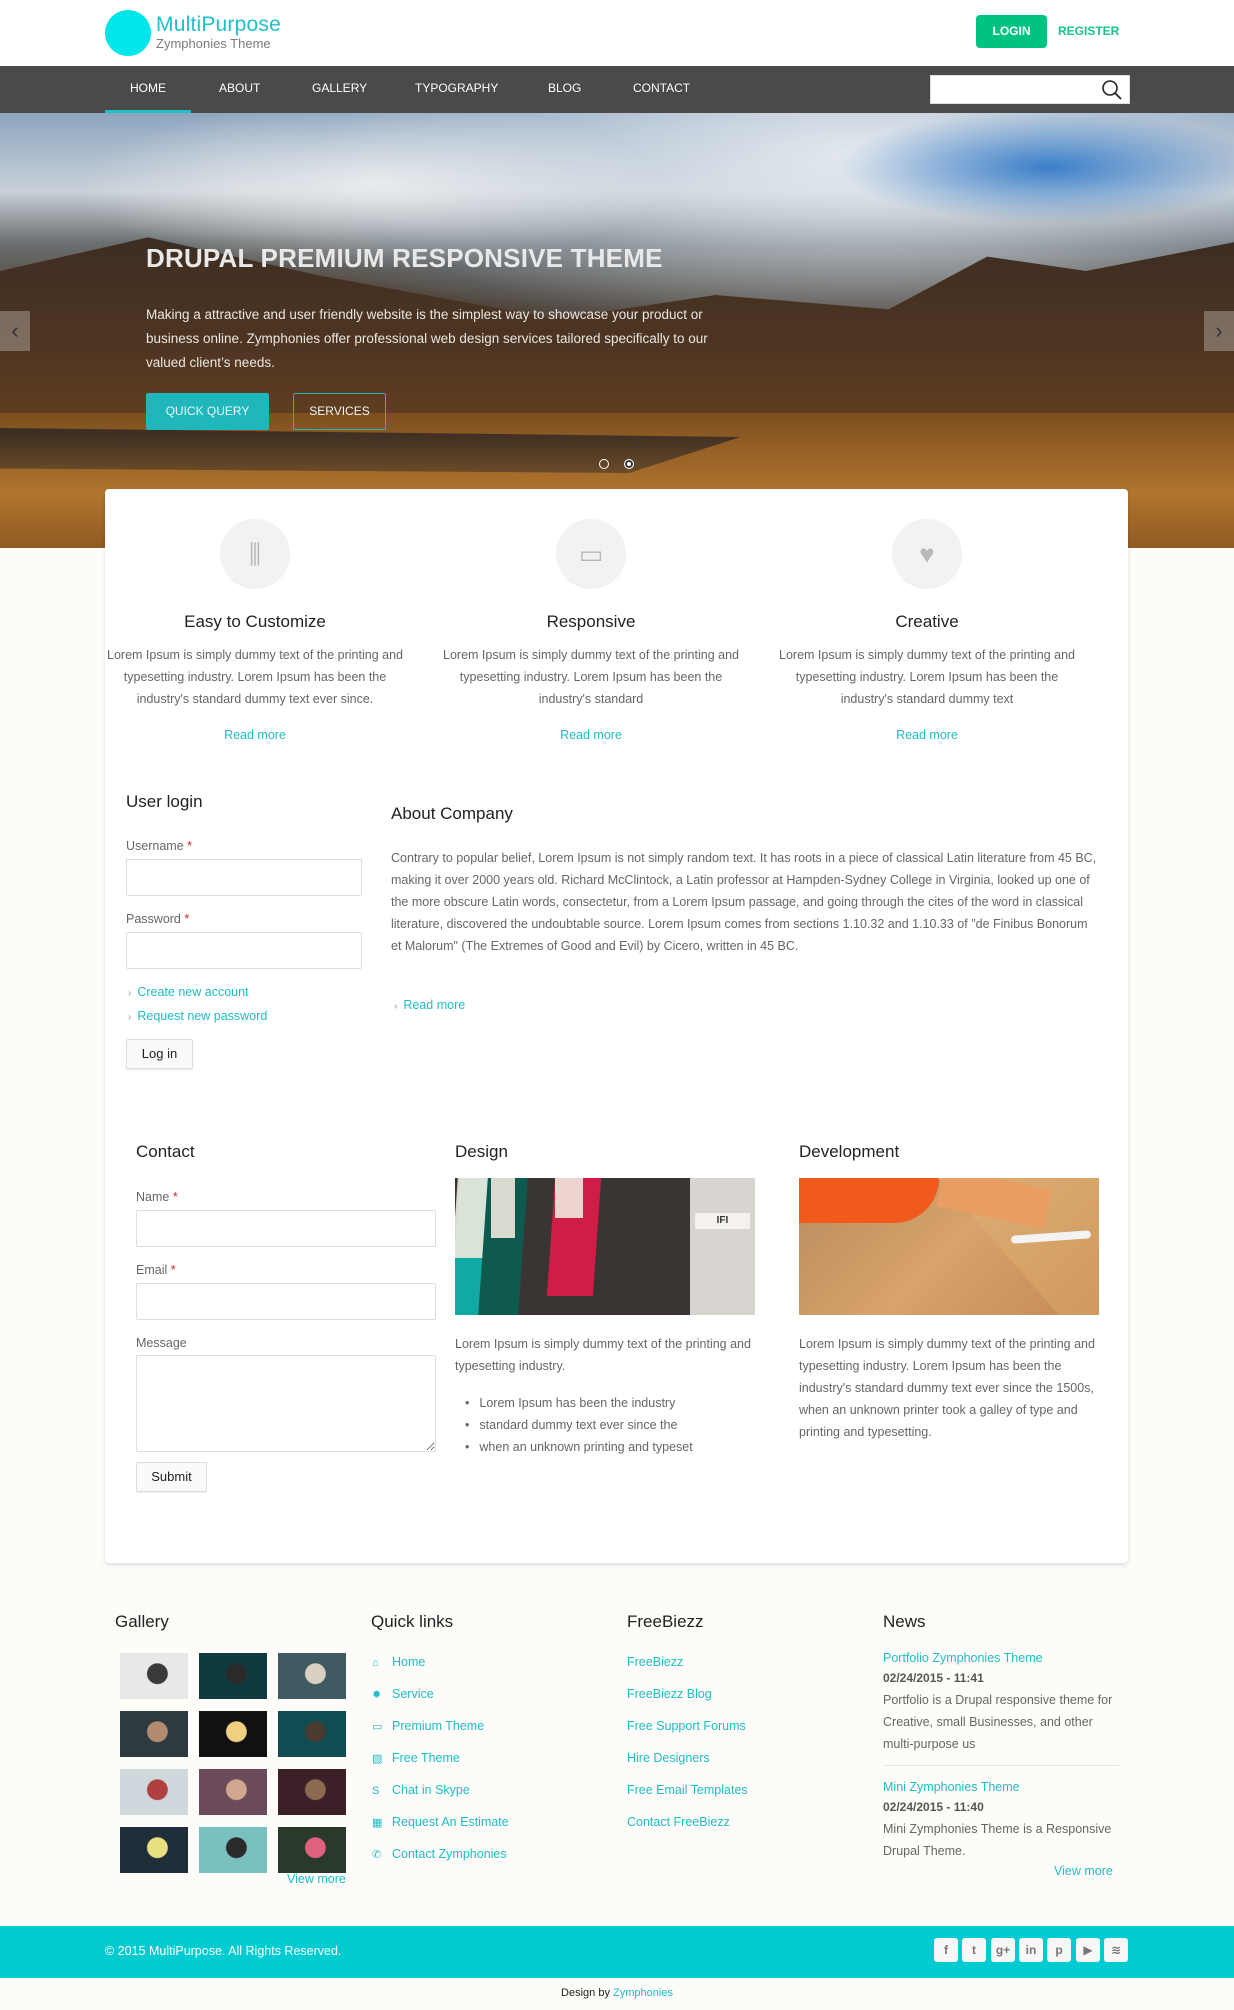 This screenshot has height=2010, width=1234. What do you see at coordinates (678, 1822) in the screenshot?
I see `contact-freebiezz-link: Contact FreeBiezz` at bounding box center [678, 1822].